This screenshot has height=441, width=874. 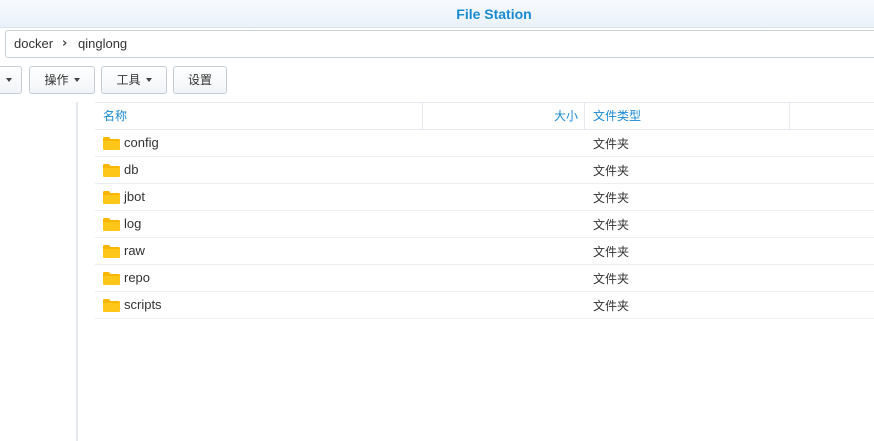 What do you see at coordinates (437, 14) in the screenshot?
I see `title-bar: File Station` at bounding box center [437, 14].